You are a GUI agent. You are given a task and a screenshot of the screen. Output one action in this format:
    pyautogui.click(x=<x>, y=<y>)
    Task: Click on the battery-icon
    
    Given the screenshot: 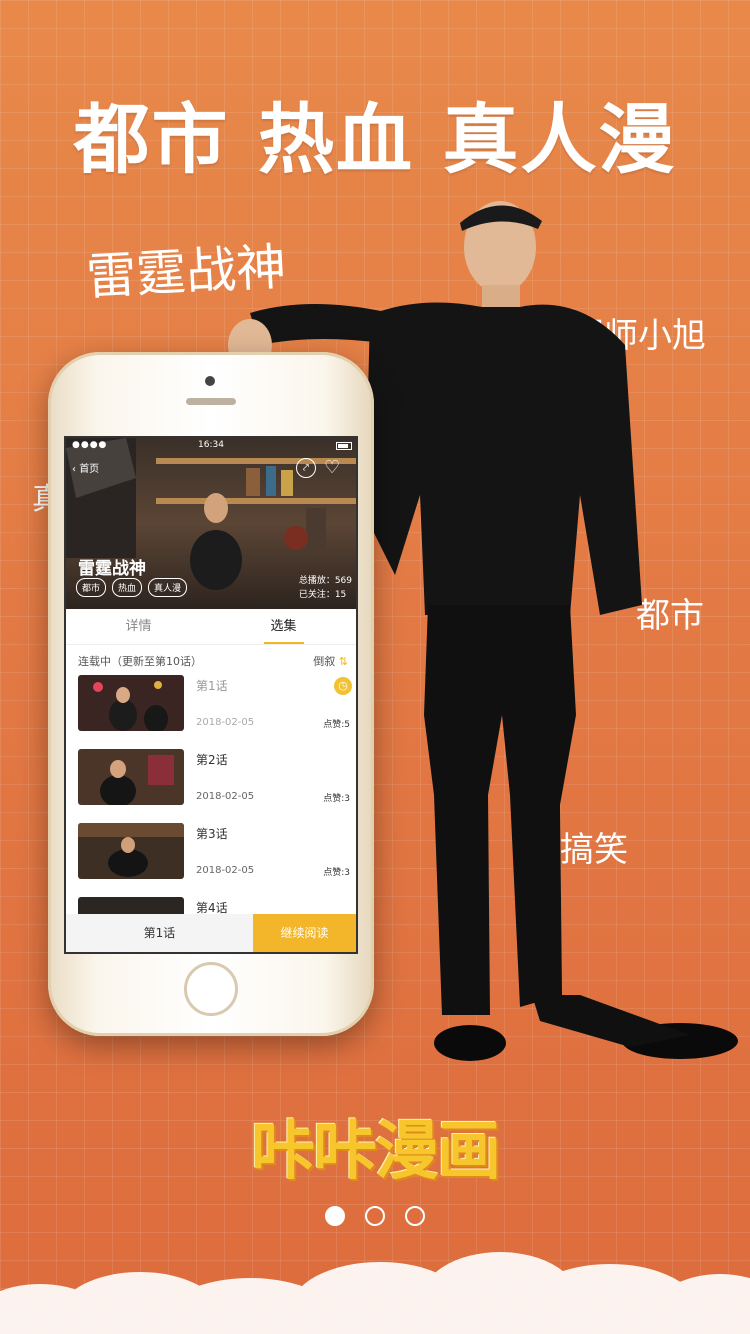 What is the action you would take?
    pyautogui.click(x=344, y=446)
    